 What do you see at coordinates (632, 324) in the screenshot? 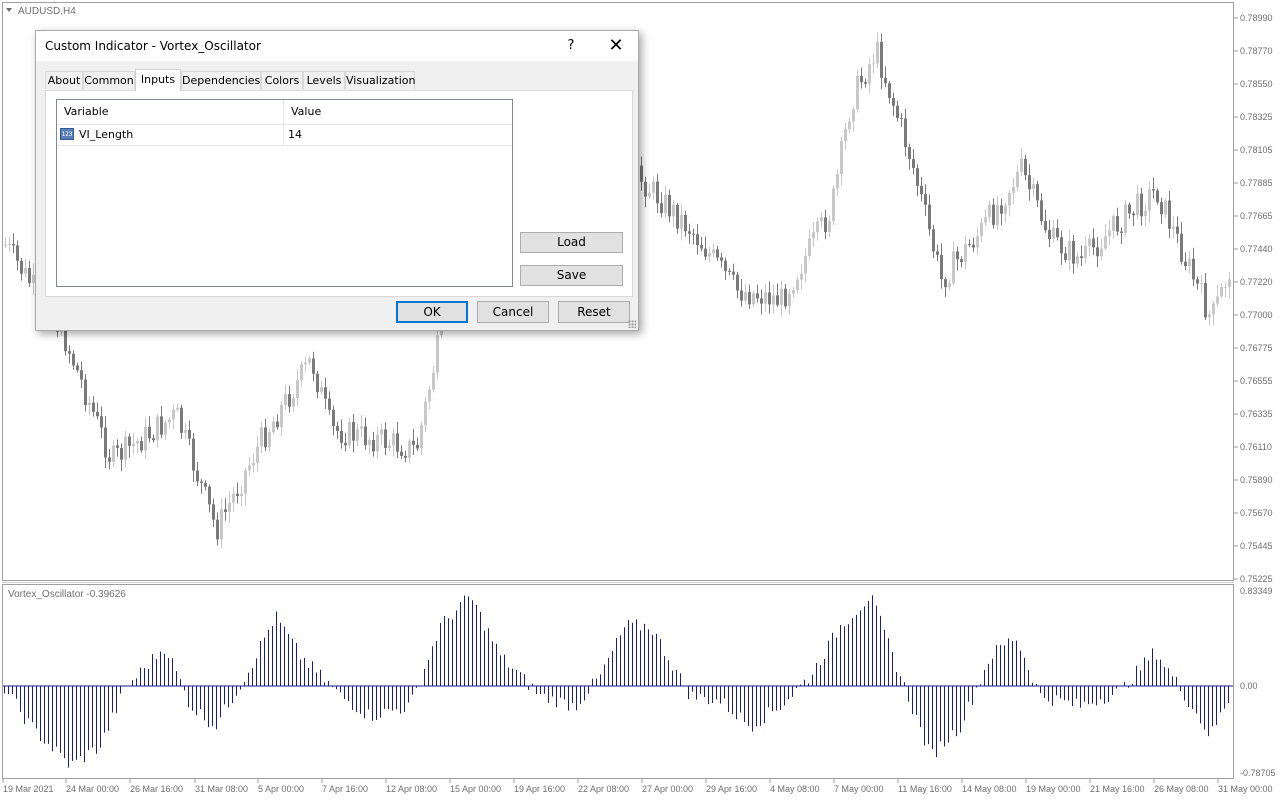
I see `resize-grip-icon` at bounding box center [632, 324].